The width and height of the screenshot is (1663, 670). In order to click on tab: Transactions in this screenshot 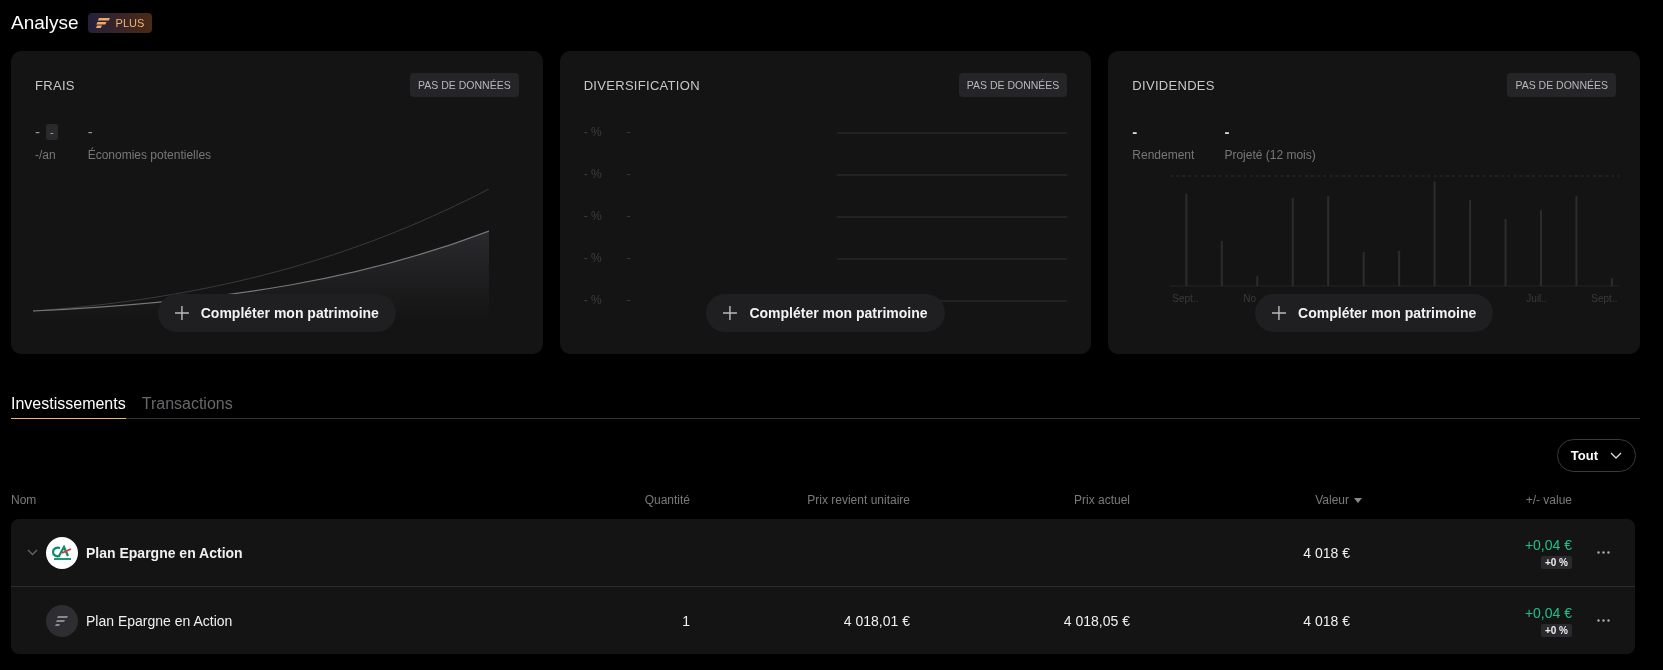, I will do `click(187, 402)`.